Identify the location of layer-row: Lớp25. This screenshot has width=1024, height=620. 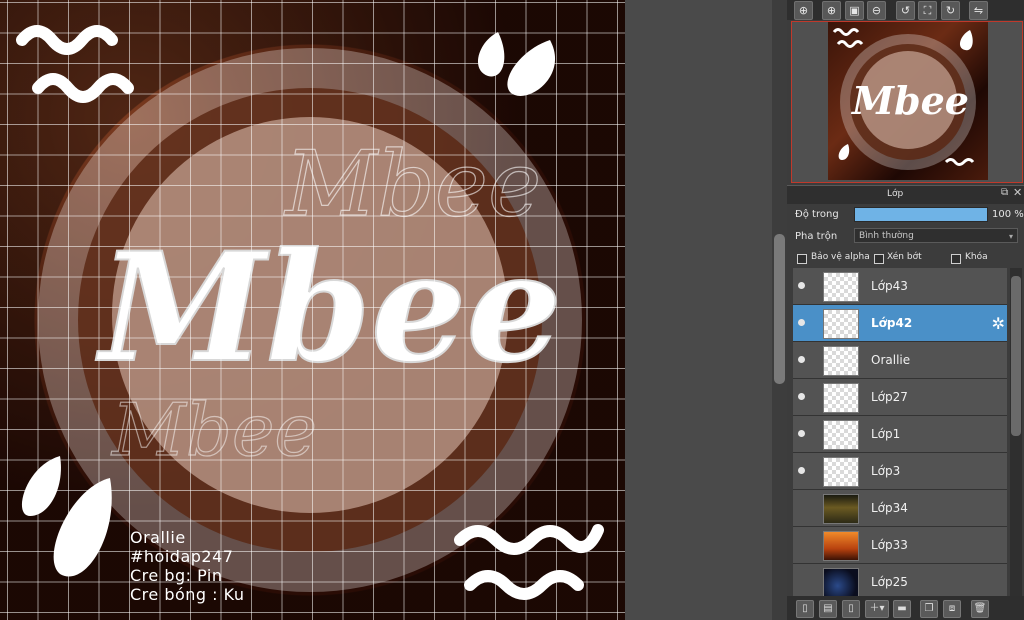
(900, 580).